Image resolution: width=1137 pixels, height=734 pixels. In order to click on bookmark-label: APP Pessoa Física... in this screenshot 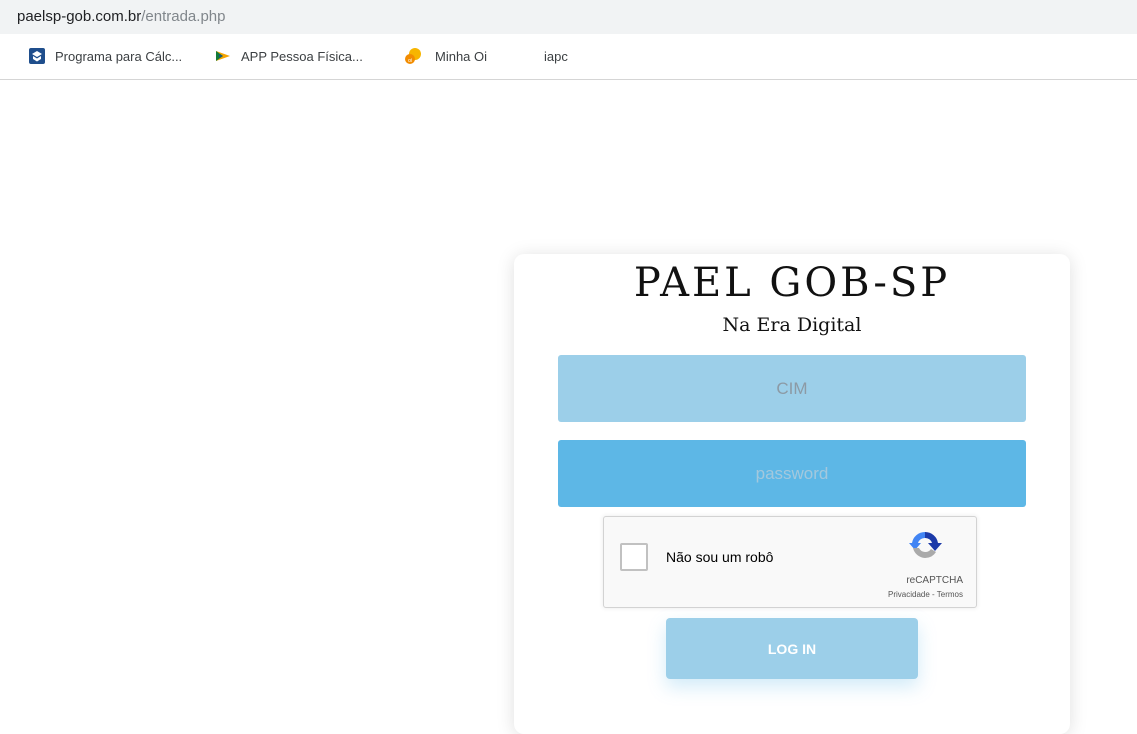, I will do `click(302, 56)`.